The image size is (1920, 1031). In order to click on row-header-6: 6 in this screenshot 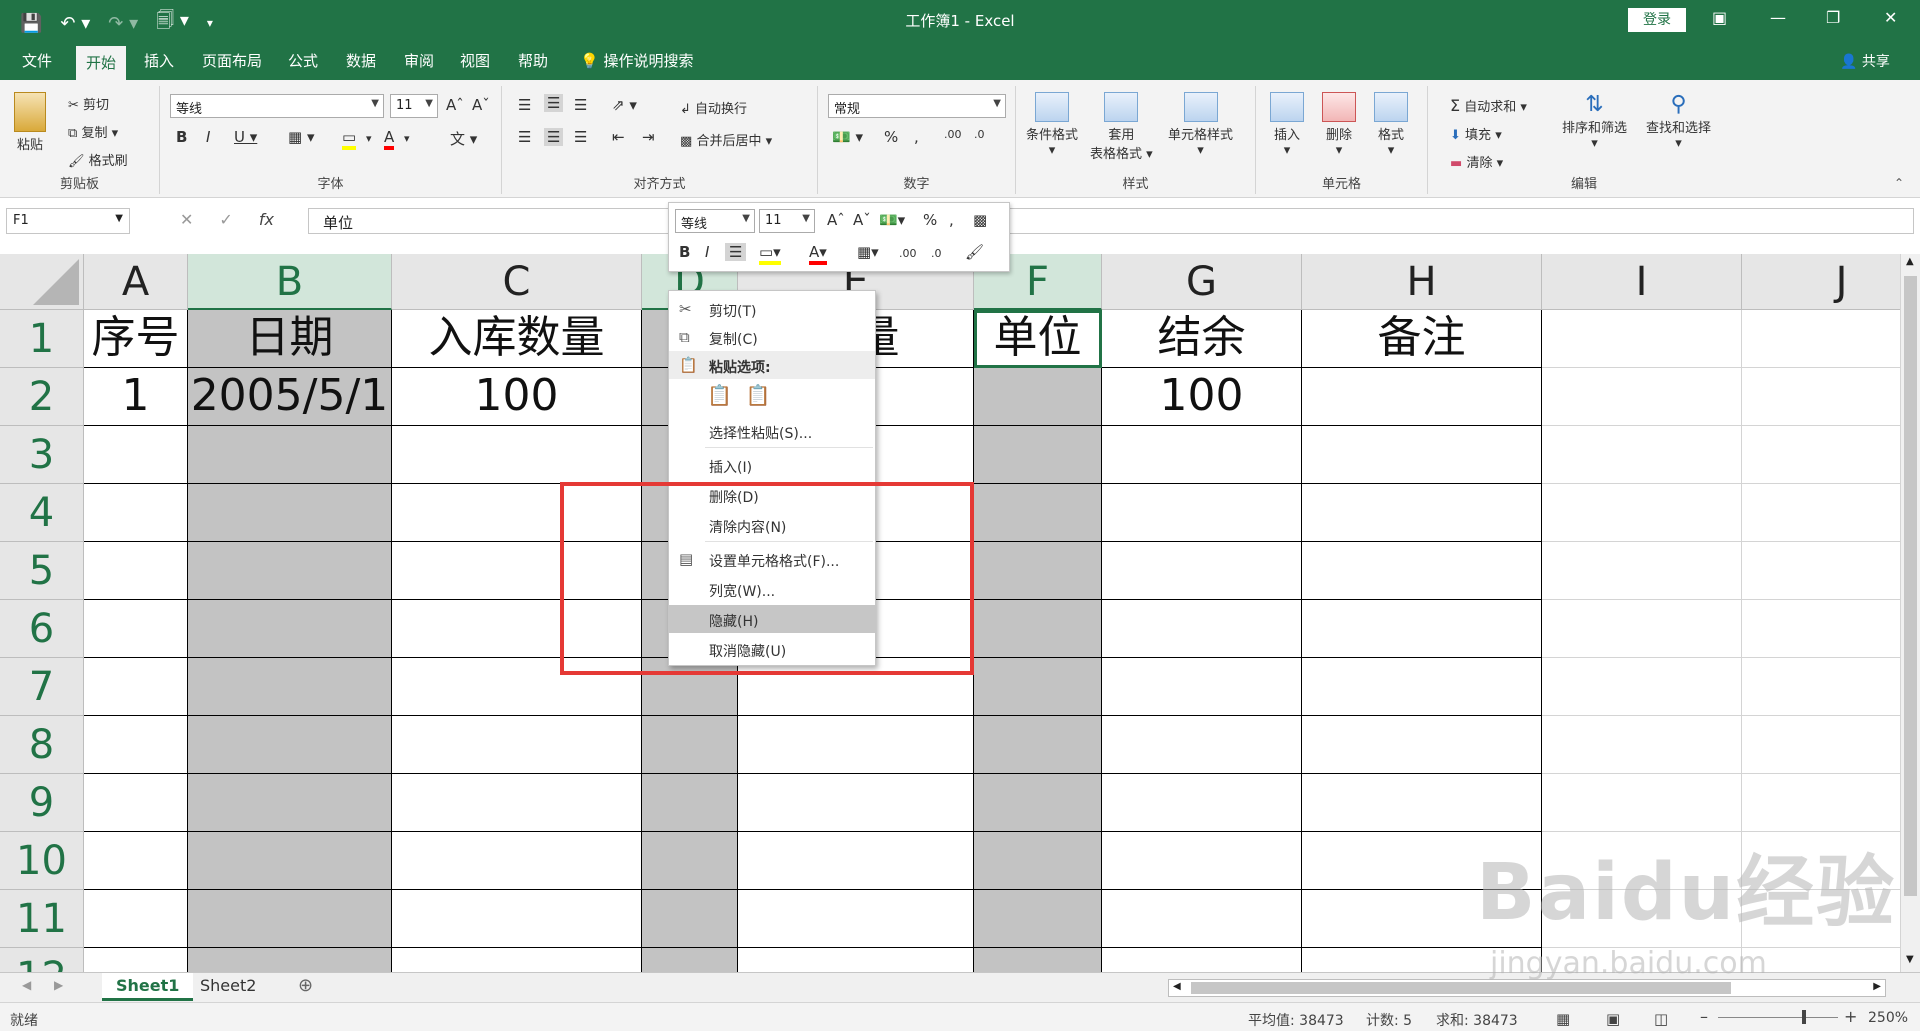, I will do `click(42, 629)`.